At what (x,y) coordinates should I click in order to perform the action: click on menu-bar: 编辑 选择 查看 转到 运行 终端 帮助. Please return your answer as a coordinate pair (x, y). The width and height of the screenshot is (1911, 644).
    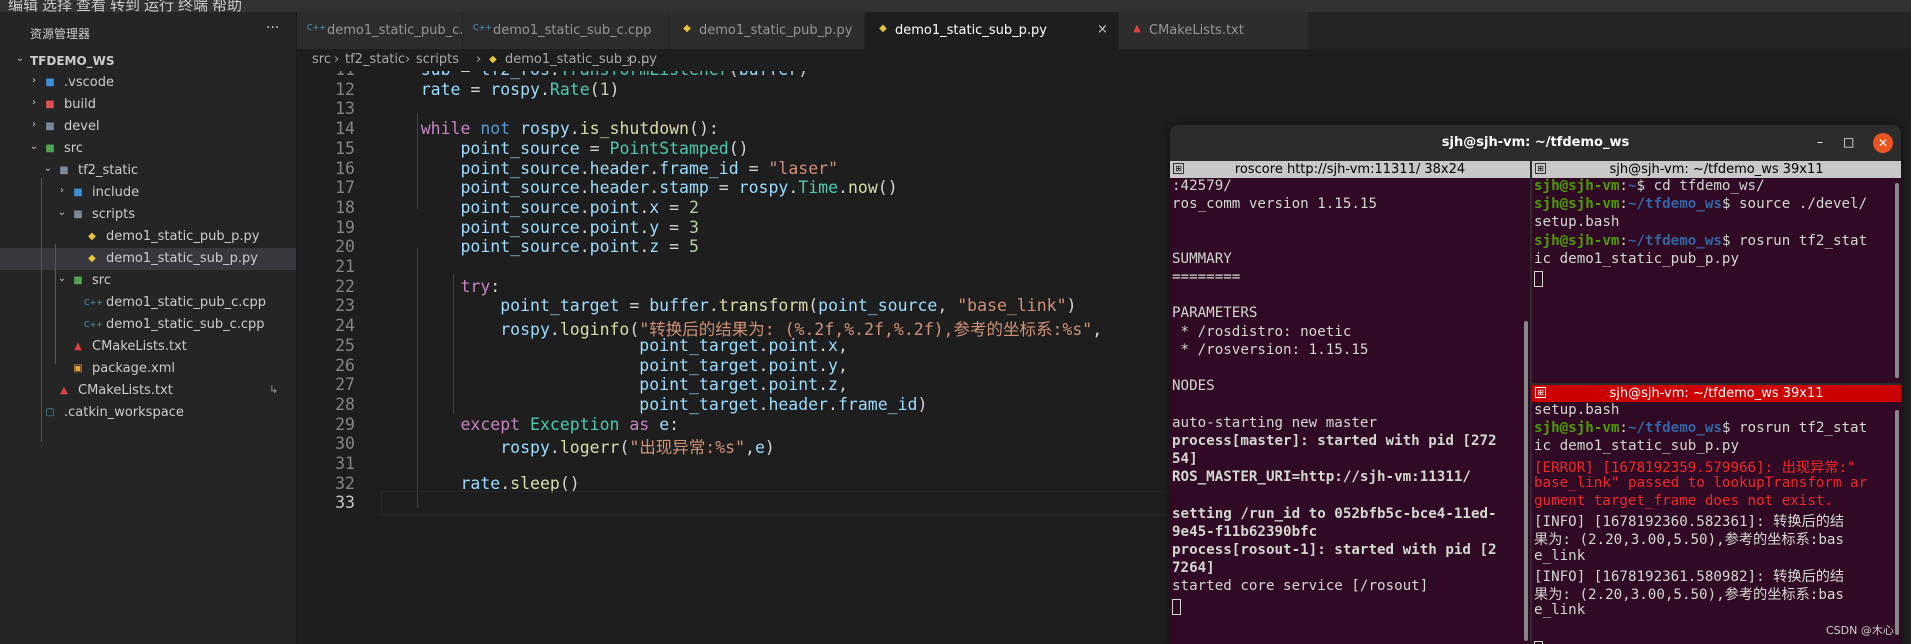
    Looking at the image, I should click on (955, 6).